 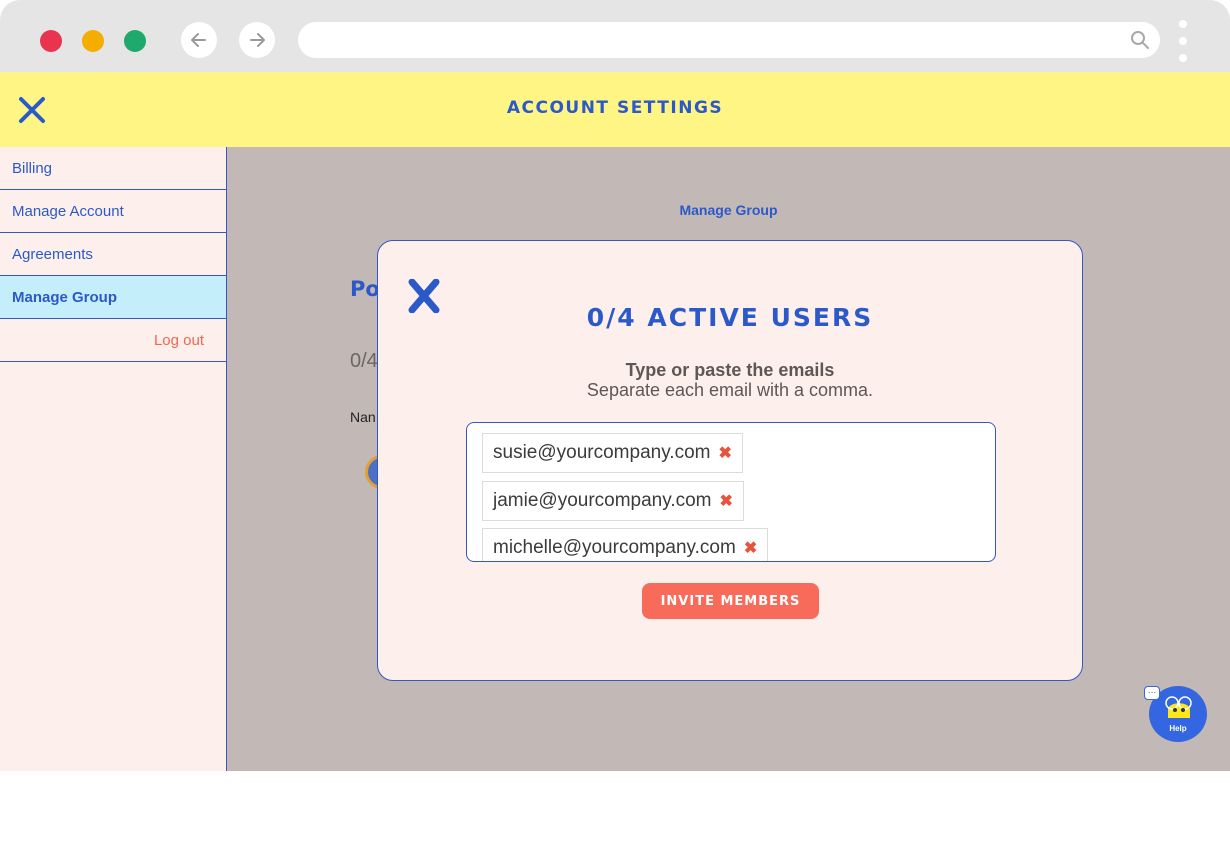 I want to click on forward-button, so click(x=257, y=40).